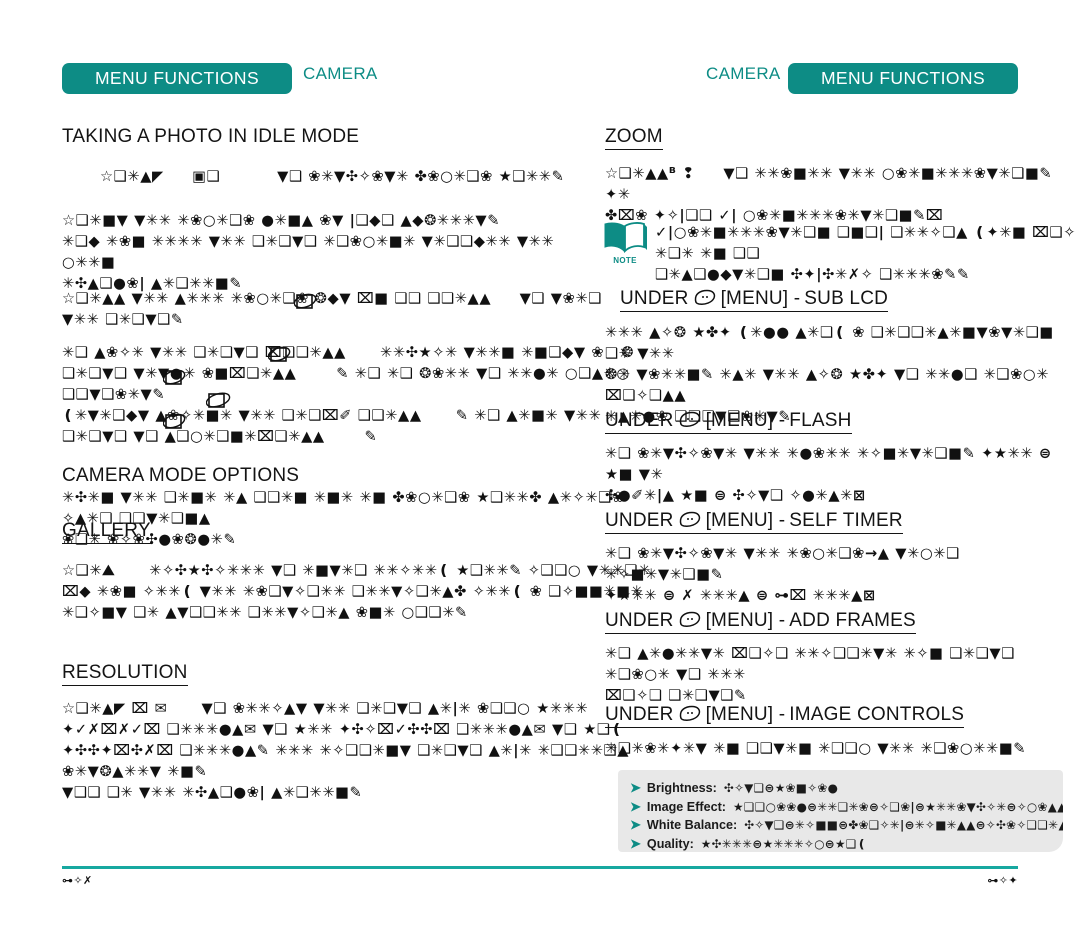 The height and width of the screenshot is (932, 1080). I want to click on callout-value-image-effect: ★❑❑○❀❀●⊜✳✳❑✳❀⊜✧❑❀|⊜★✳✳❀▼✣✧✳⊜✧○❀▲▲⊜, so click(898, 806).